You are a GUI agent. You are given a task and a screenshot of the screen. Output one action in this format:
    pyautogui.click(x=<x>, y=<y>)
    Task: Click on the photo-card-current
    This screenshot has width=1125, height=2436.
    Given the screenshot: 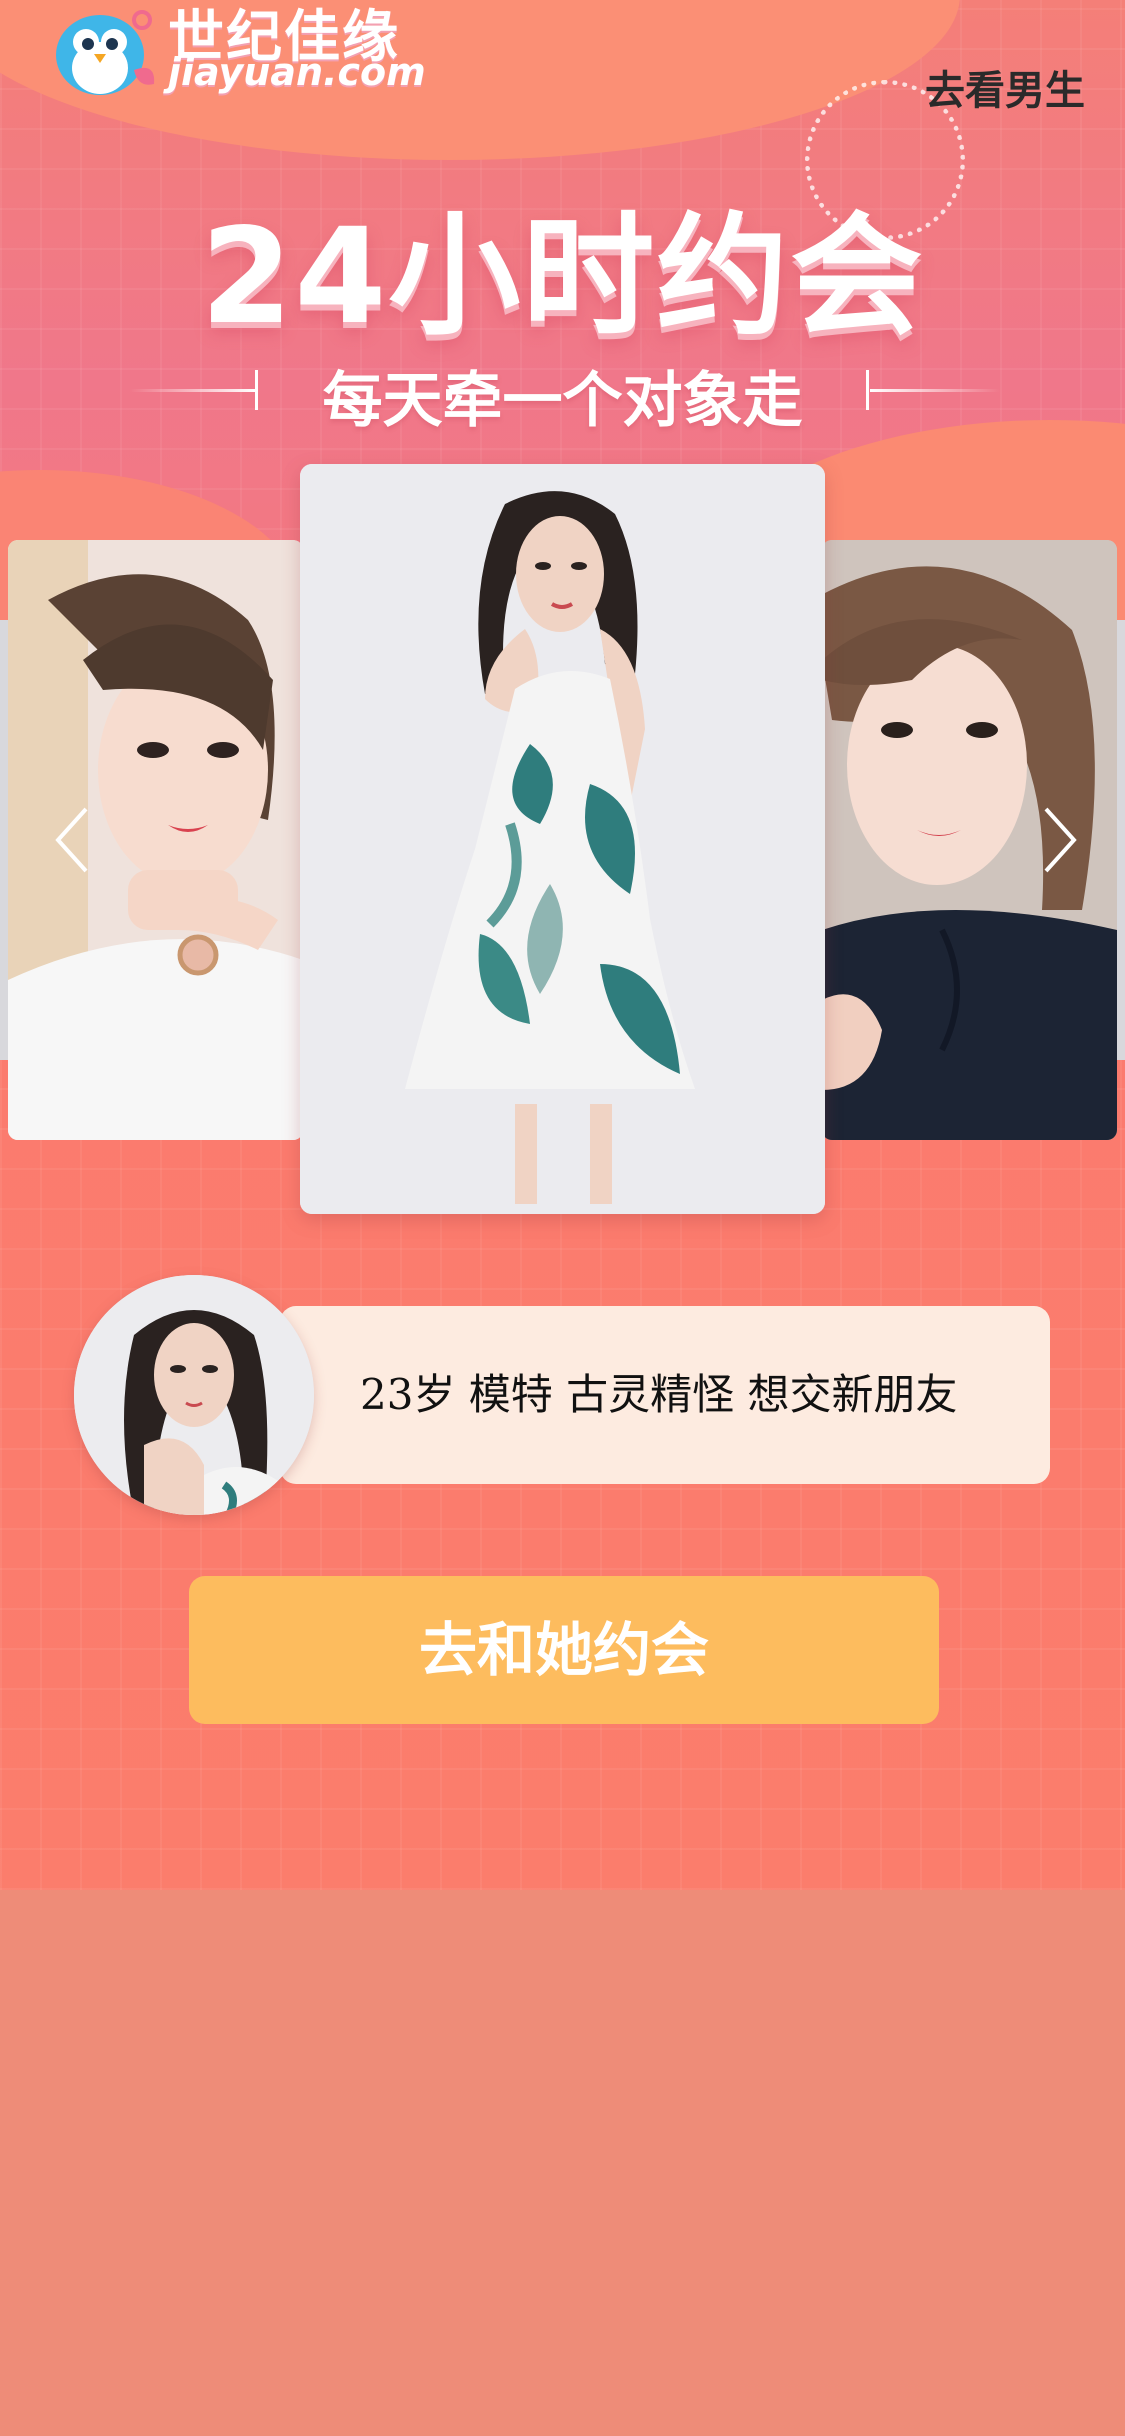 What is the action you would take?
    pyautogui.click(x=562, y=839)
    